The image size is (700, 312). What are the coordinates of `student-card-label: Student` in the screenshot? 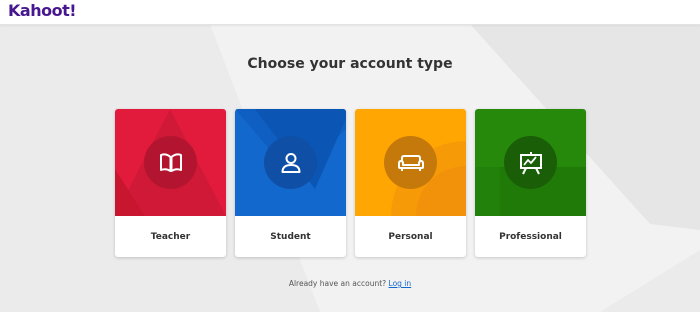 It's located at (290, 236).